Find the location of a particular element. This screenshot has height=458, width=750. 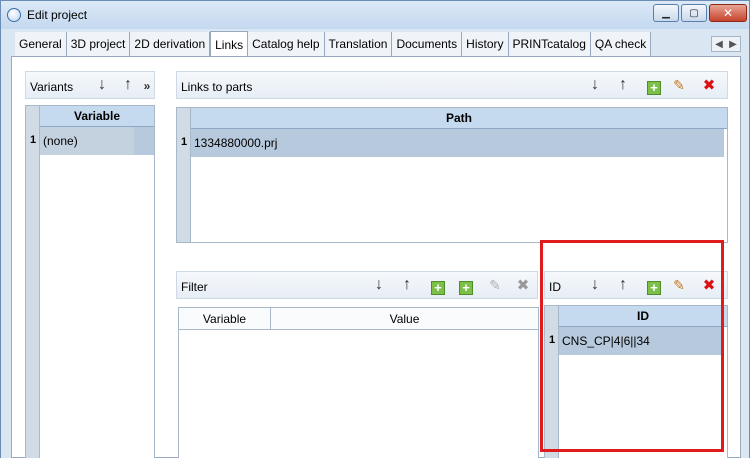

filter-column-value: Value is located at coordinates (404, 319).